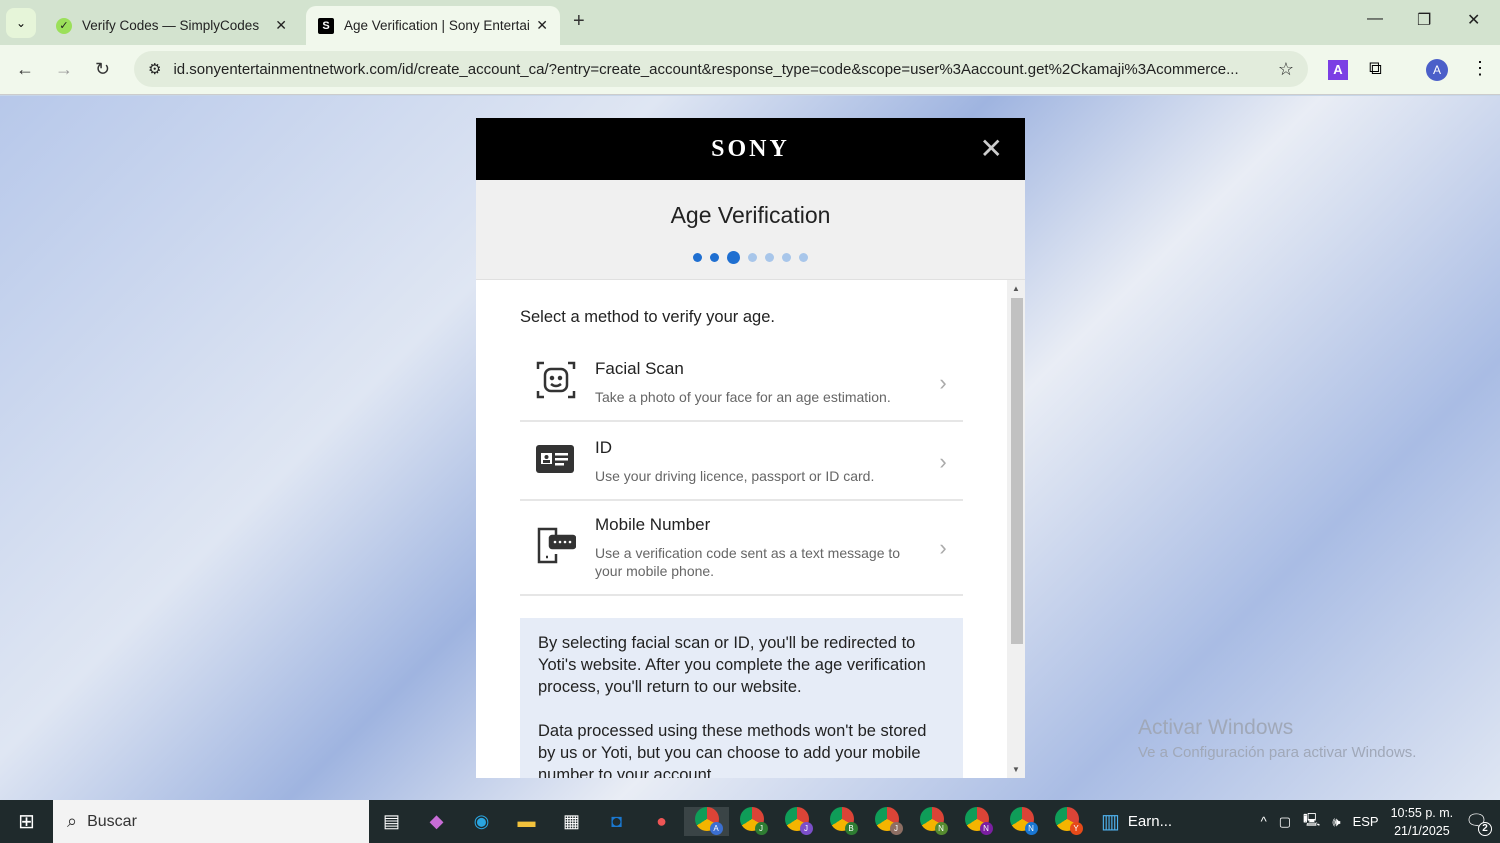  What do you see at coordinates (1017, 471) in the screenshot?
I see `scrollbar-thumb` at bounding box center [1017, 471].